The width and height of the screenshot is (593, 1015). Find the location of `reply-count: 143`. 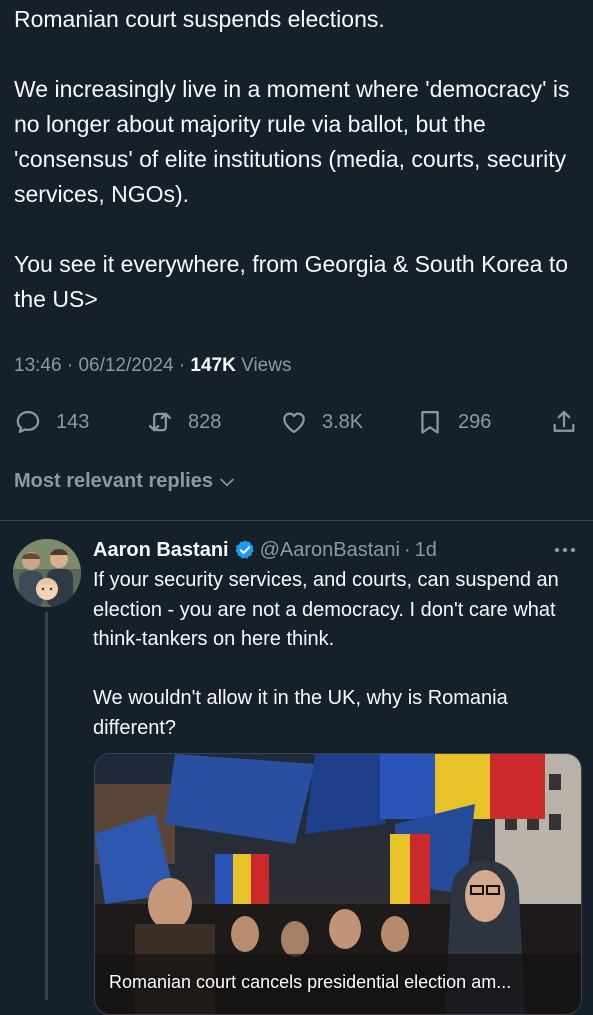

reply-count: 143 is located at coordinates (73, 421).